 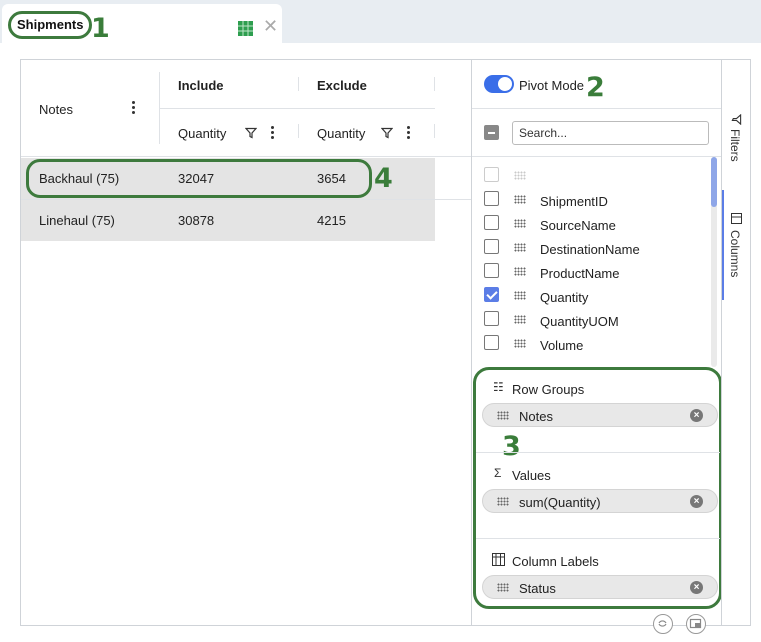 I want to click on notes-menu-icon, so click(x=134, y=108).